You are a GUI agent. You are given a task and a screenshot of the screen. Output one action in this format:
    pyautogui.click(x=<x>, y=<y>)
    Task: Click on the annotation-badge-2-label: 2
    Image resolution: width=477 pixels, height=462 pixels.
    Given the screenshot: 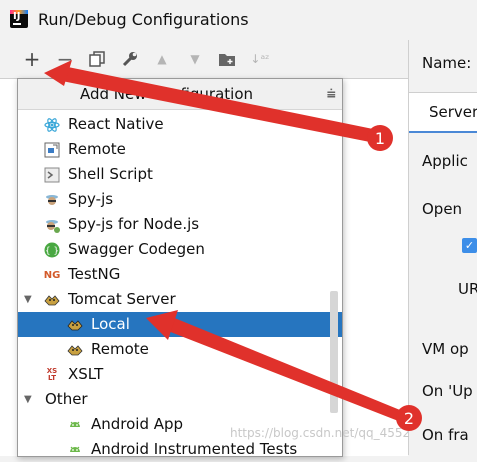 What is the action you would take?
    pyautogui.click(x=409, y=418)
    